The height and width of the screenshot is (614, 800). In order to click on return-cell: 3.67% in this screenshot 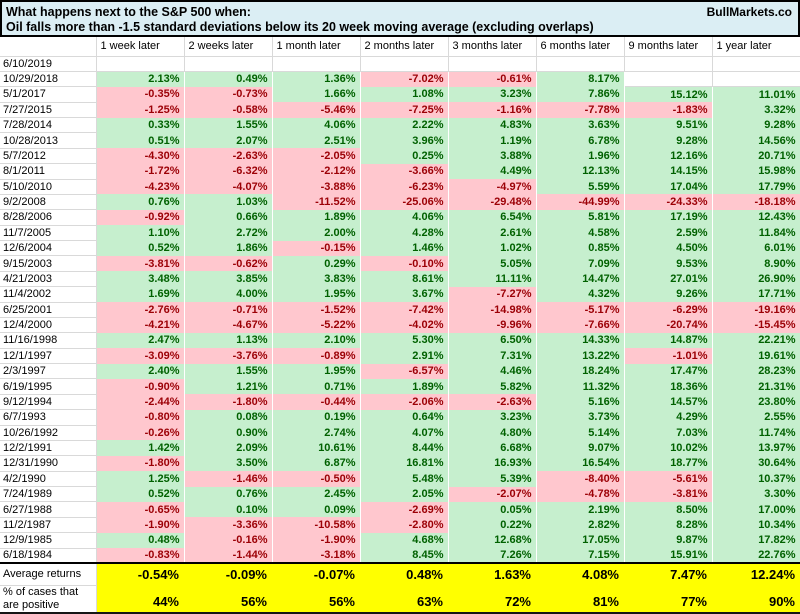, I will do `click(404, 294)`.